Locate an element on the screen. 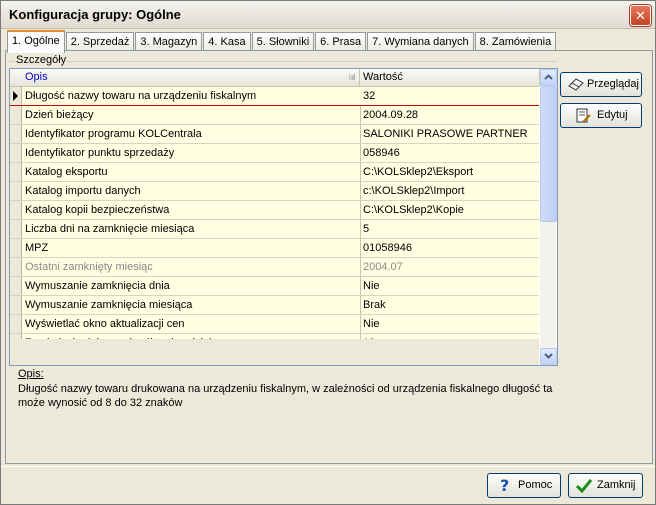 The width and height of the screenshot is (656, 505). table-row: MPZ 01058946 is located at coordinates (274, 248).